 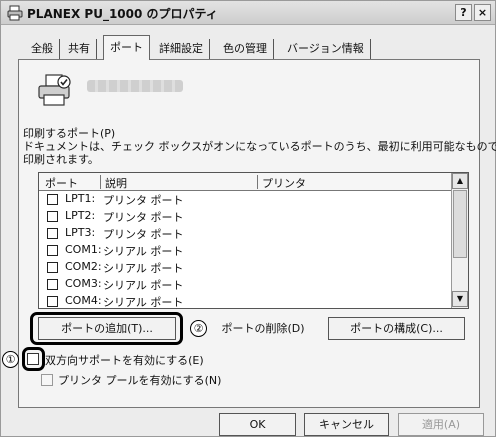 I want to click on port-row: LPT1: プリンタ ポート, so click(x=245, y=199).